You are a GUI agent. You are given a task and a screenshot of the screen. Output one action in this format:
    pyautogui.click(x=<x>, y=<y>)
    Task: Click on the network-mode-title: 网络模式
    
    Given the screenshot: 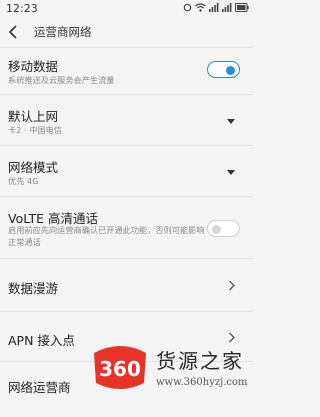 What is the action you would take?
    pyautogui.click(x=33, y=167)
    